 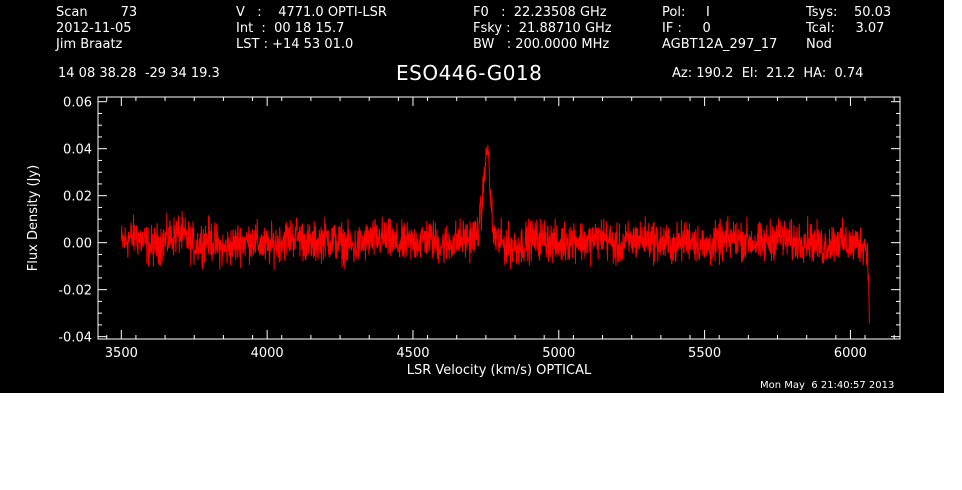 I want to click on y-tick-label: -0.04, so click(x=75, y=338).